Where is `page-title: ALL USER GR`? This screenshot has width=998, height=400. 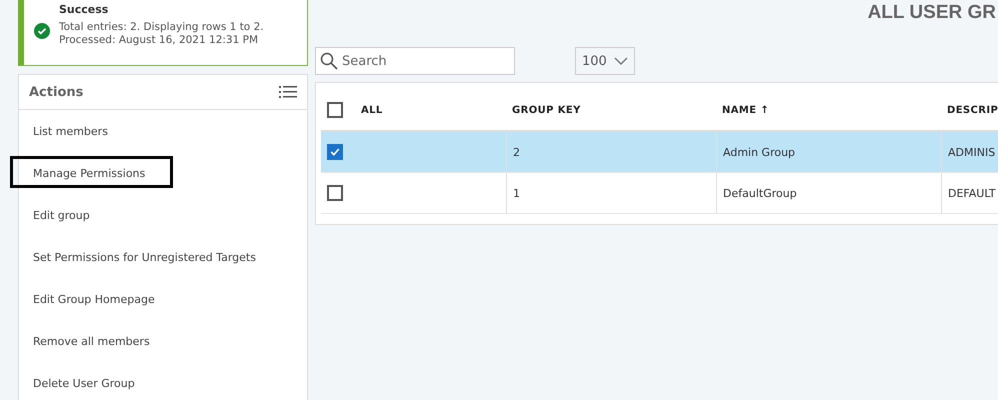 page-title: ALL USER GR is located at coordinates (932, 13).